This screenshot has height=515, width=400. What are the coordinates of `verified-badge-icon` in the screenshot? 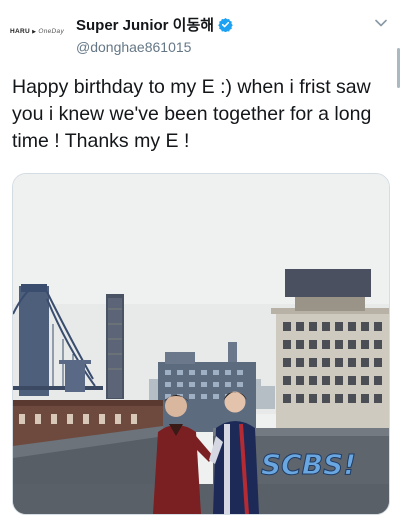 It's located at (225, 25).